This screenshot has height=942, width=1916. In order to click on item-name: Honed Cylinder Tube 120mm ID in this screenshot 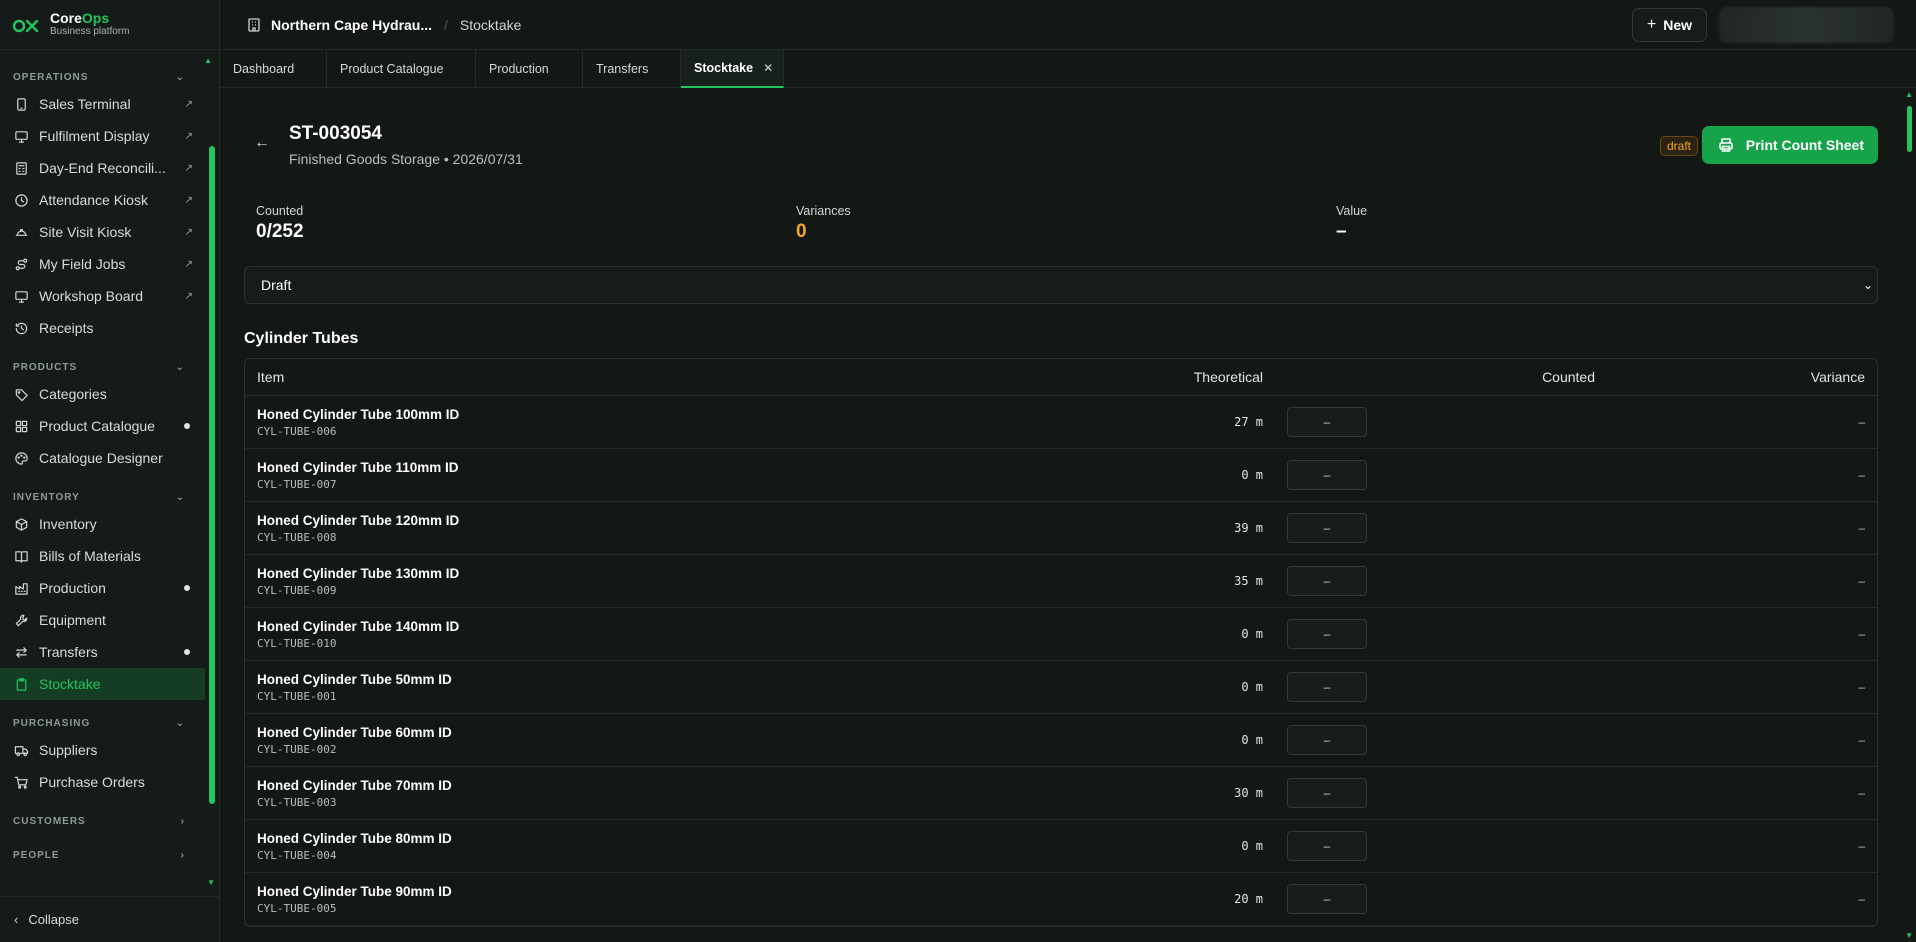, I will do `click(358, 520)`.